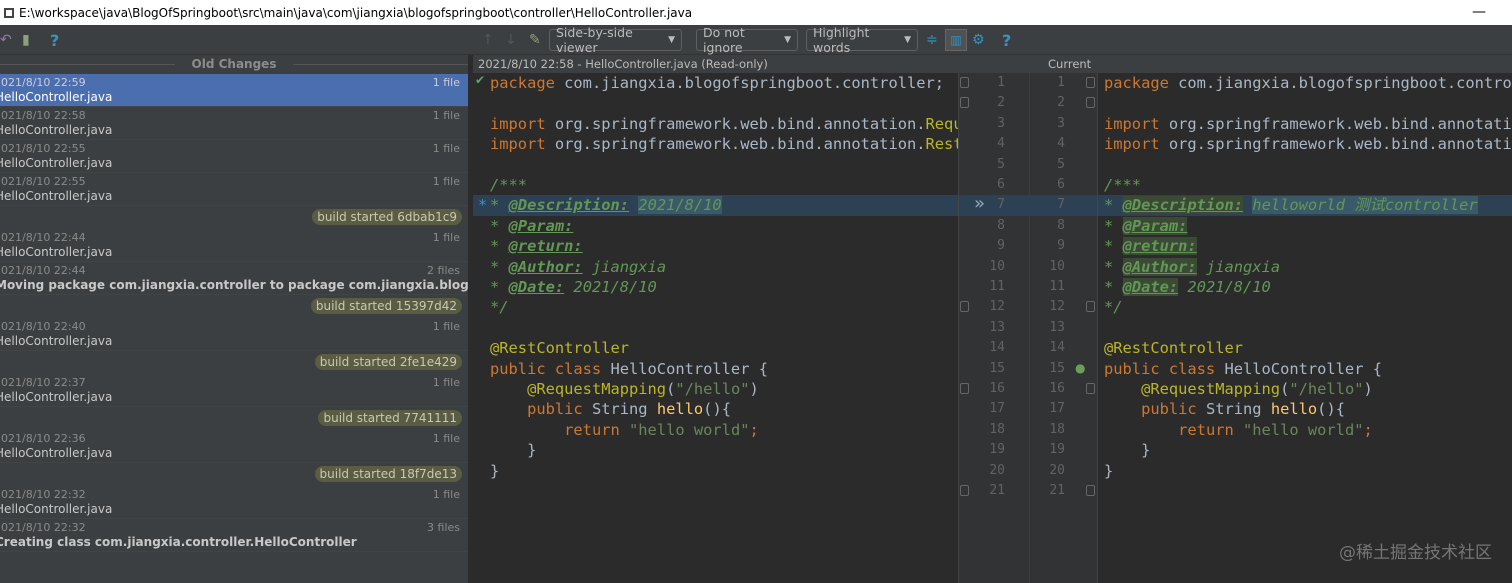  I want to click on undo-icon: ↶, so click(6, 40).